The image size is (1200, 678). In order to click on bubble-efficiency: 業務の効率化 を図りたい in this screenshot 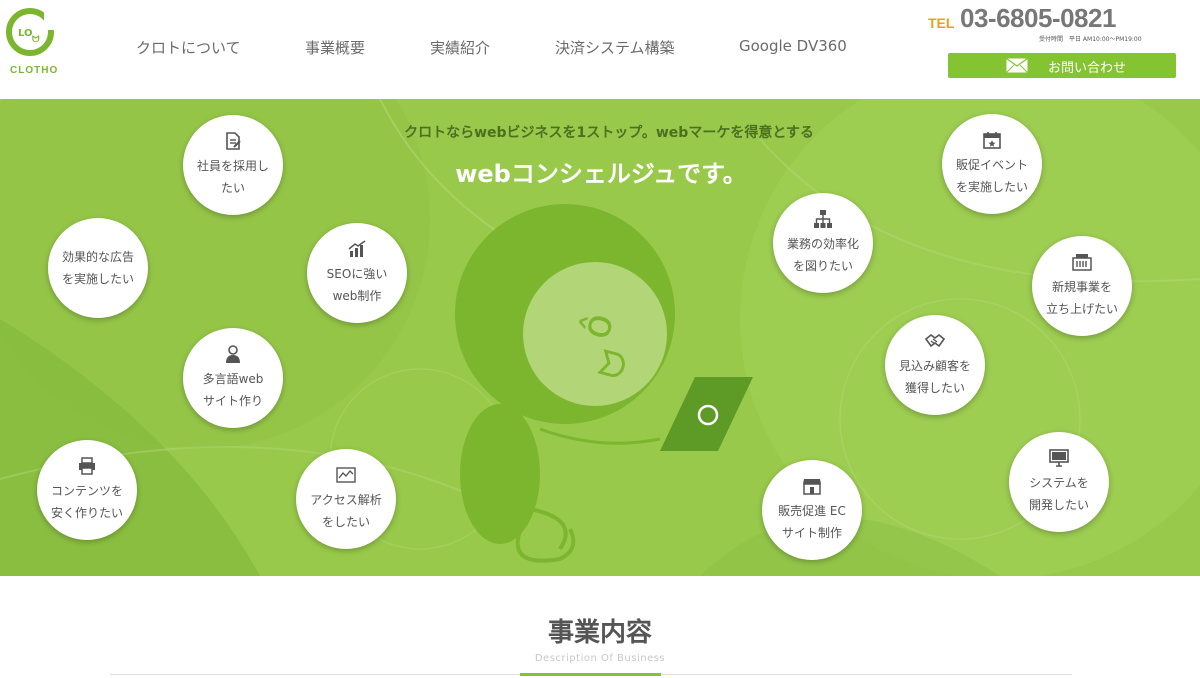, I will do `click(823, 243)`.